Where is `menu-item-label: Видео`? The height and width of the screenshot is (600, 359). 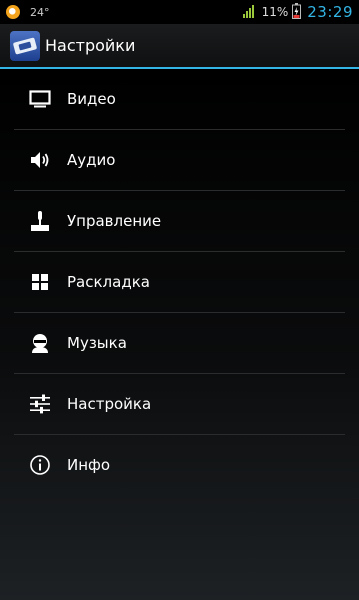
menu-item-label: Видео is located at coordinates (91, 99).